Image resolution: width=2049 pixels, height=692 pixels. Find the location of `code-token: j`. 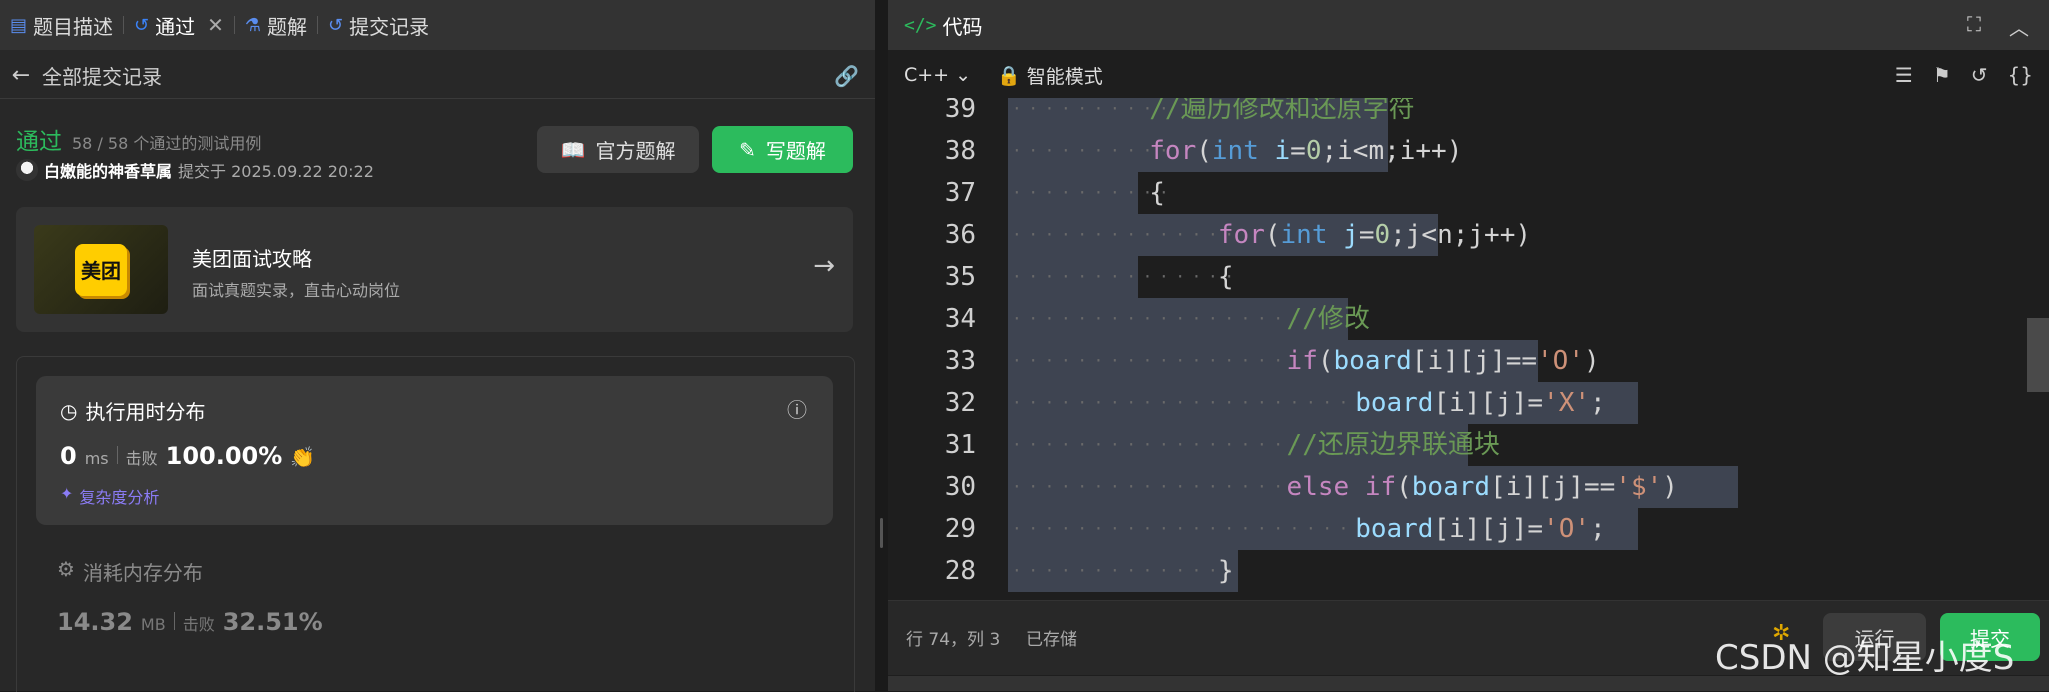

code-token: j is located at coordinates (1343, 235).